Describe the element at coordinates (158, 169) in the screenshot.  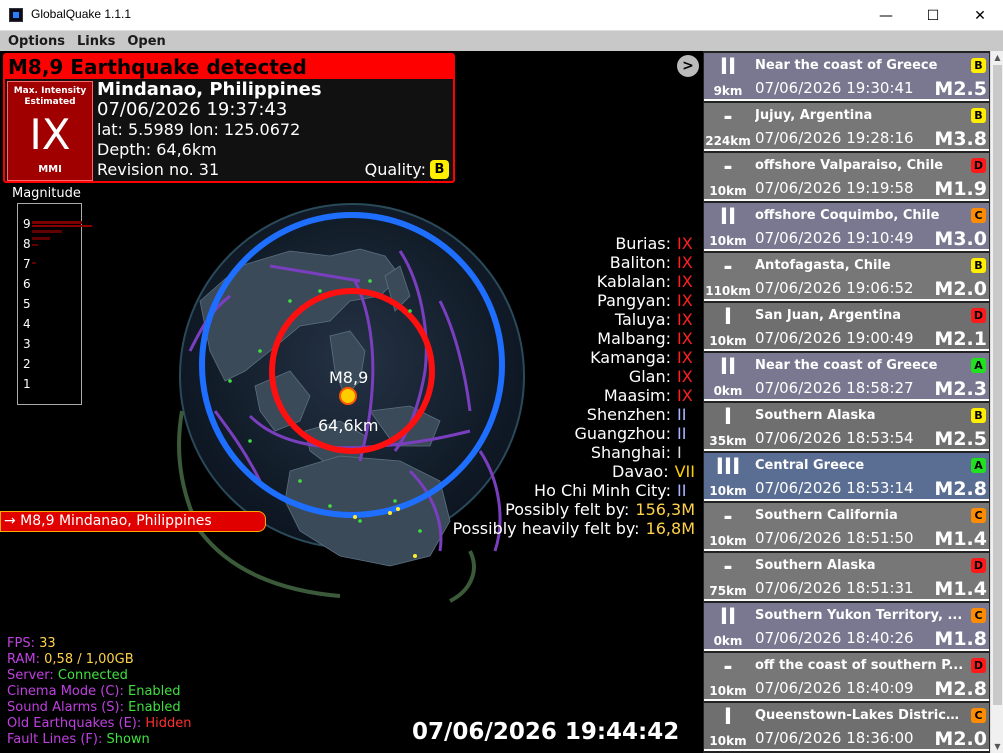
I see `alert-revision: Revision no. 31` at that location.